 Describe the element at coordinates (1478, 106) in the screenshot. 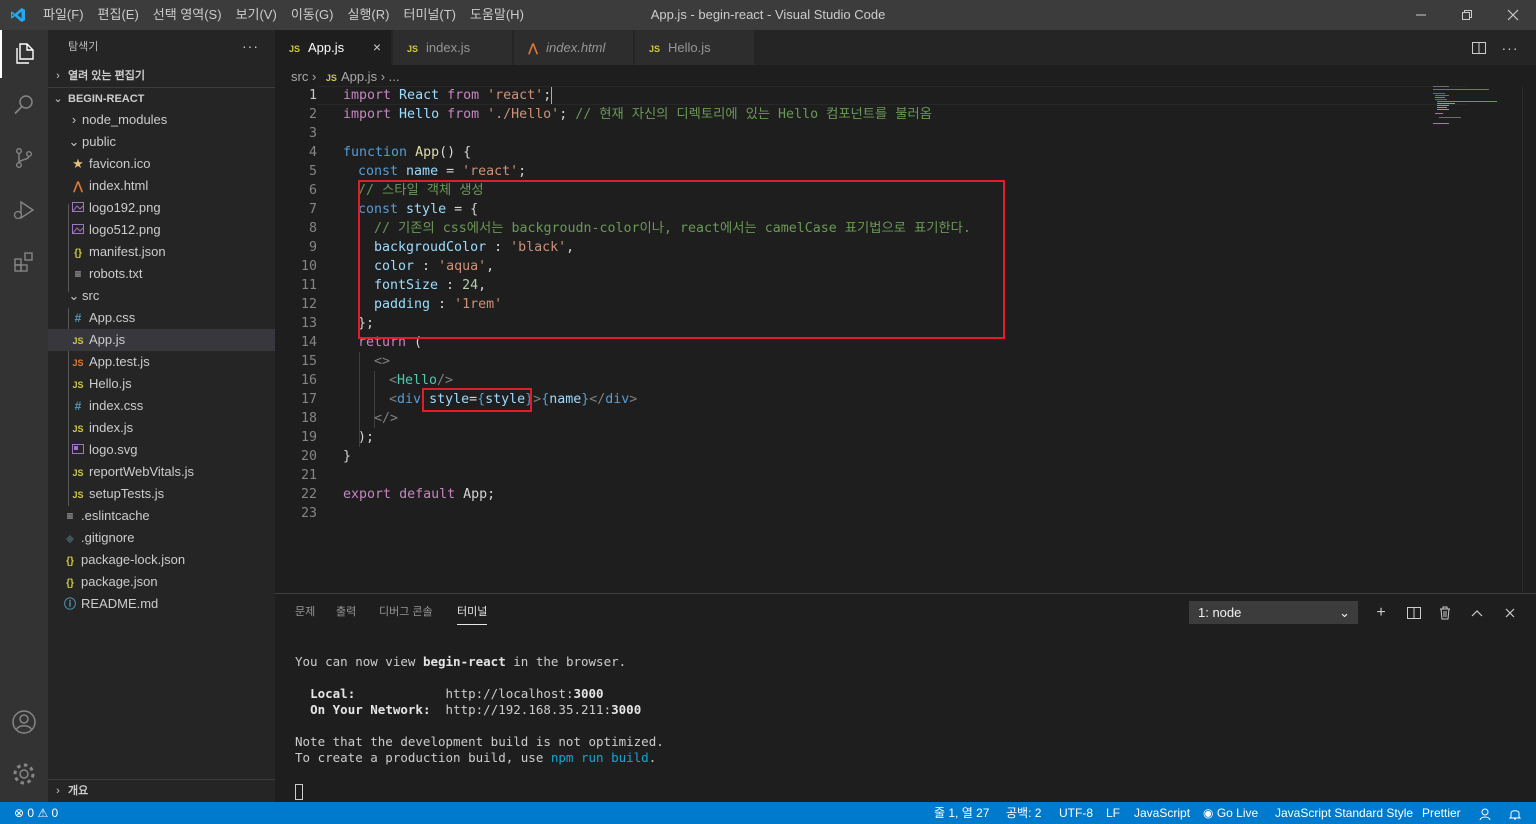

I see `minimap` at that location.